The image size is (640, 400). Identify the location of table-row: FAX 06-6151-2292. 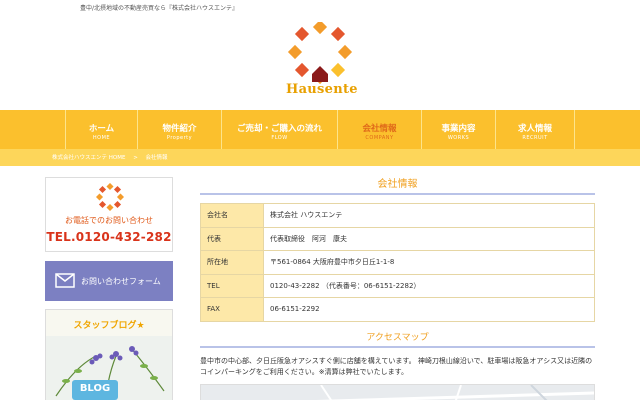
(397, 309).